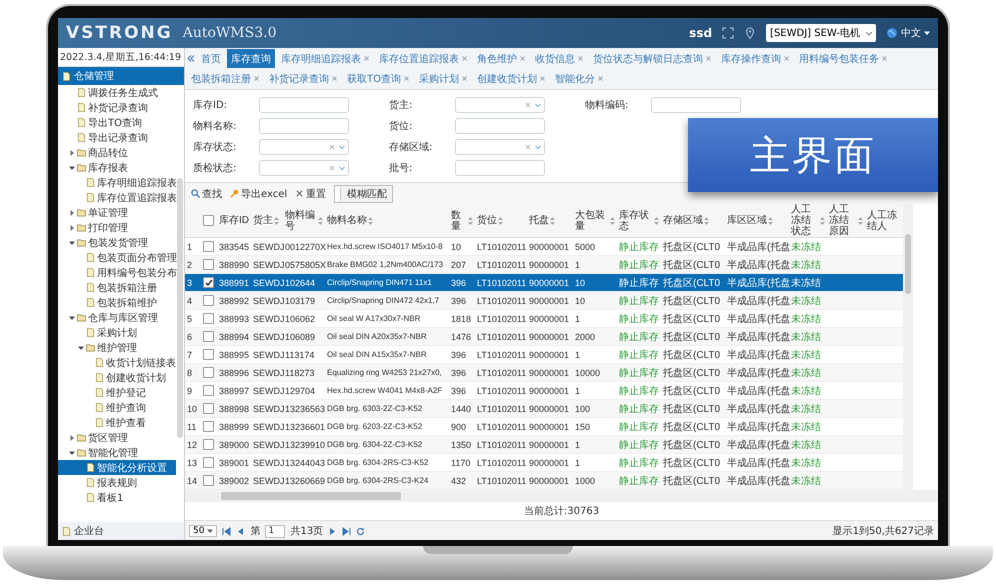  What do you see at coordinates (544, 283) in the screenshot?
I see `table-row: 3 388991 SEWDJ102644 Circlip/Snapring DIN471 11x1 396 LT10102011 90000001 10 静止库存 托盘区(CLT0 半成品库(托盘未冻结` at bounding box center [544, 283].